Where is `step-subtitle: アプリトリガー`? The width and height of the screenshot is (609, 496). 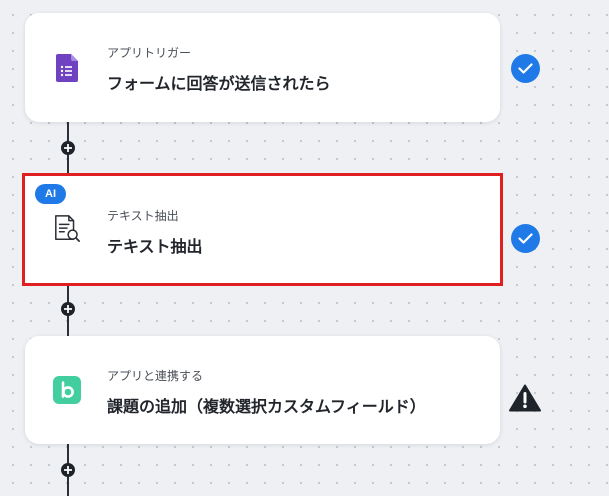 step-subtitle: アプリトリガー is located at coordinates (149, 53).